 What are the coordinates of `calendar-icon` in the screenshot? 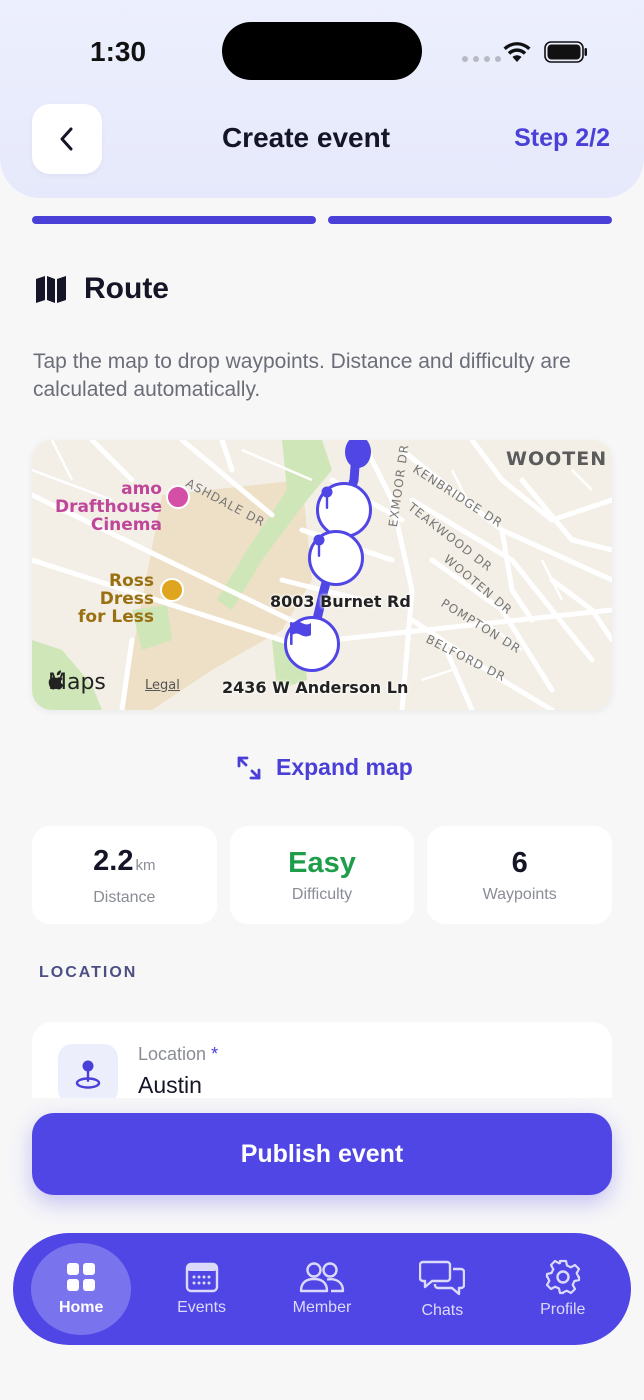 It's located at (201, 1277).